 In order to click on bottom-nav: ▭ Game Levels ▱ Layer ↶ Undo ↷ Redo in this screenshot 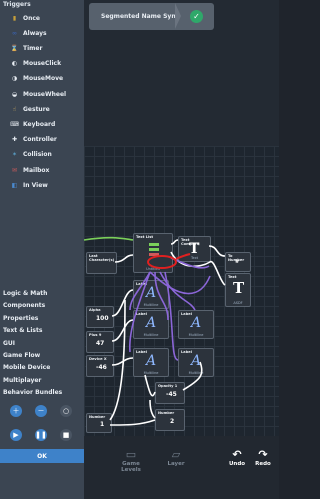, I will do `click(181, 467)`.